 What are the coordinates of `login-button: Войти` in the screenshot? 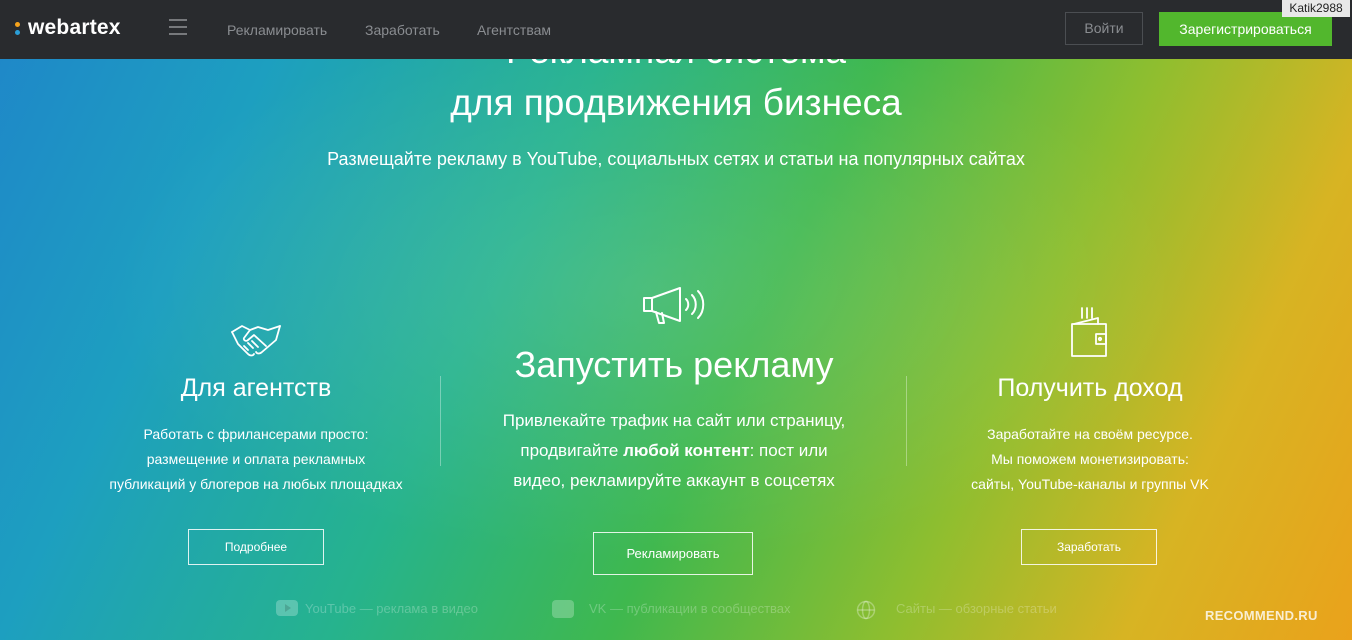 It's located at (1104, 28).